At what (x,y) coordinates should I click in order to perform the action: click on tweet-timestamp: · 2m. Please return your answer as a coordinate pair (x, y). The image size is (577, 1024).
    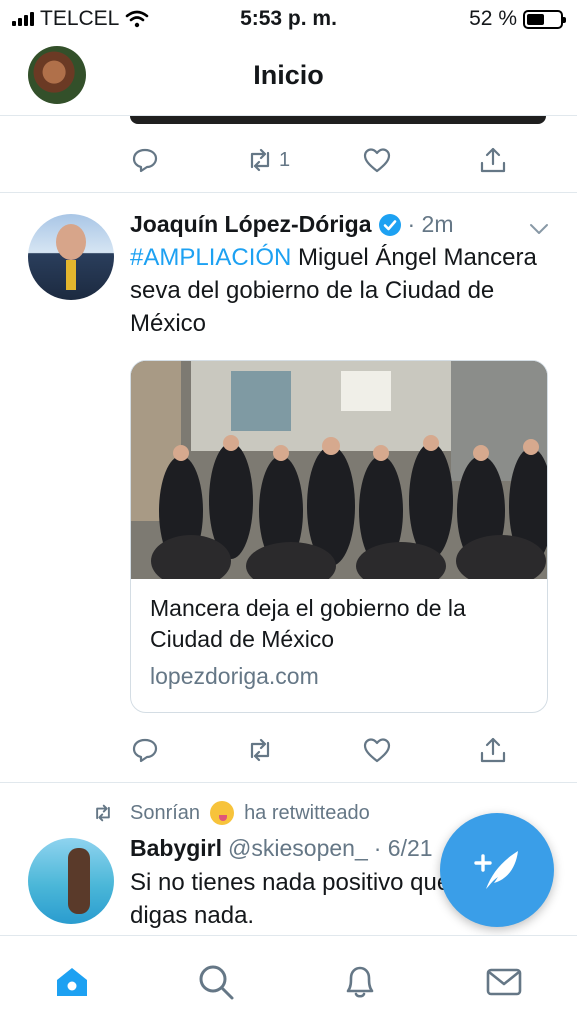
    Looking at the image, I should click on (430, 224).